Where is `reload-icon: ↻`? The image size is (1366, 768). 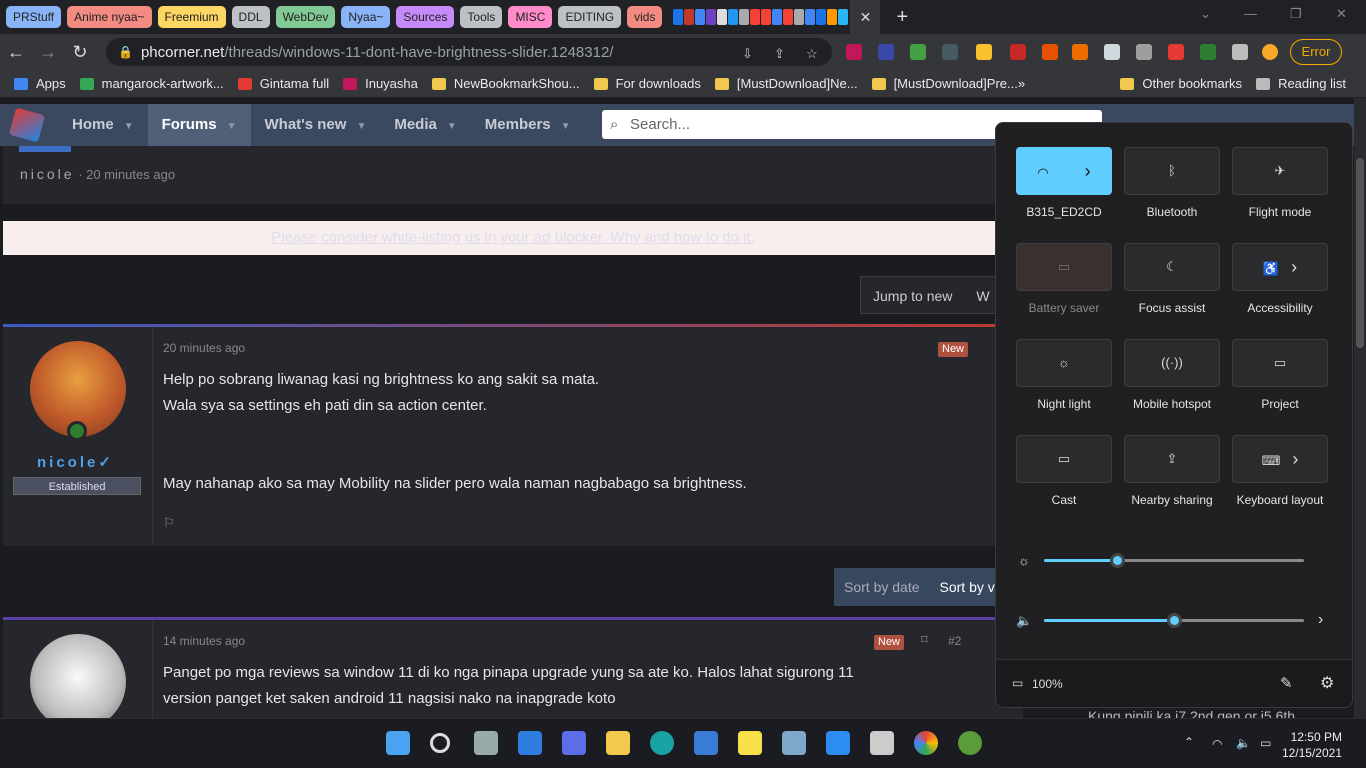 reload-icon: ↻ is located at coordinates (80, 52).